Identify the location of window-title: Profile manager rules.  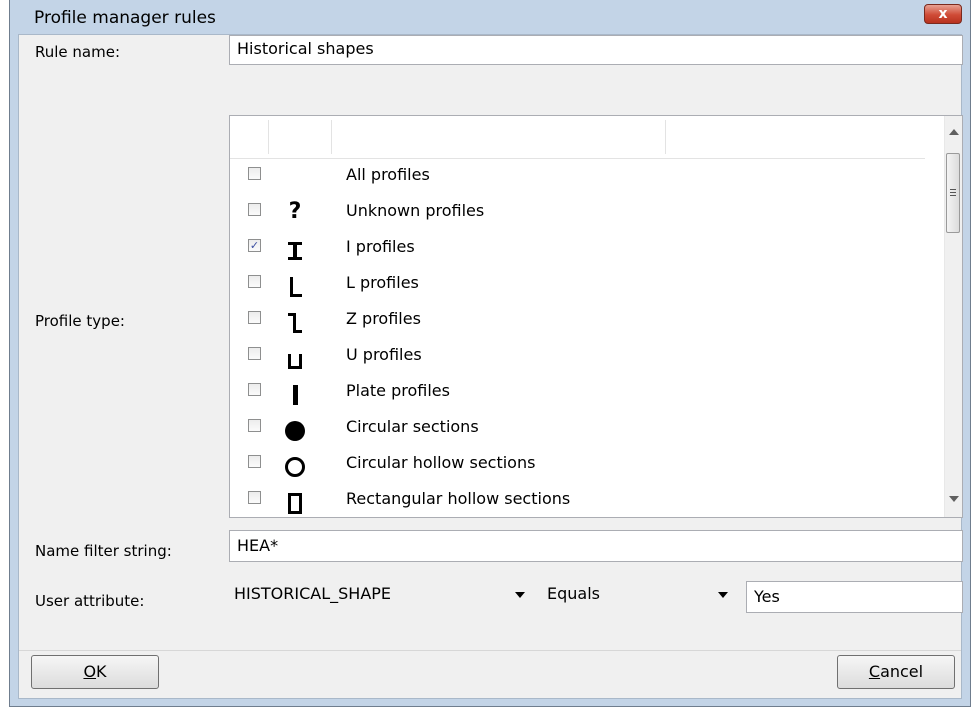
(125, 18).